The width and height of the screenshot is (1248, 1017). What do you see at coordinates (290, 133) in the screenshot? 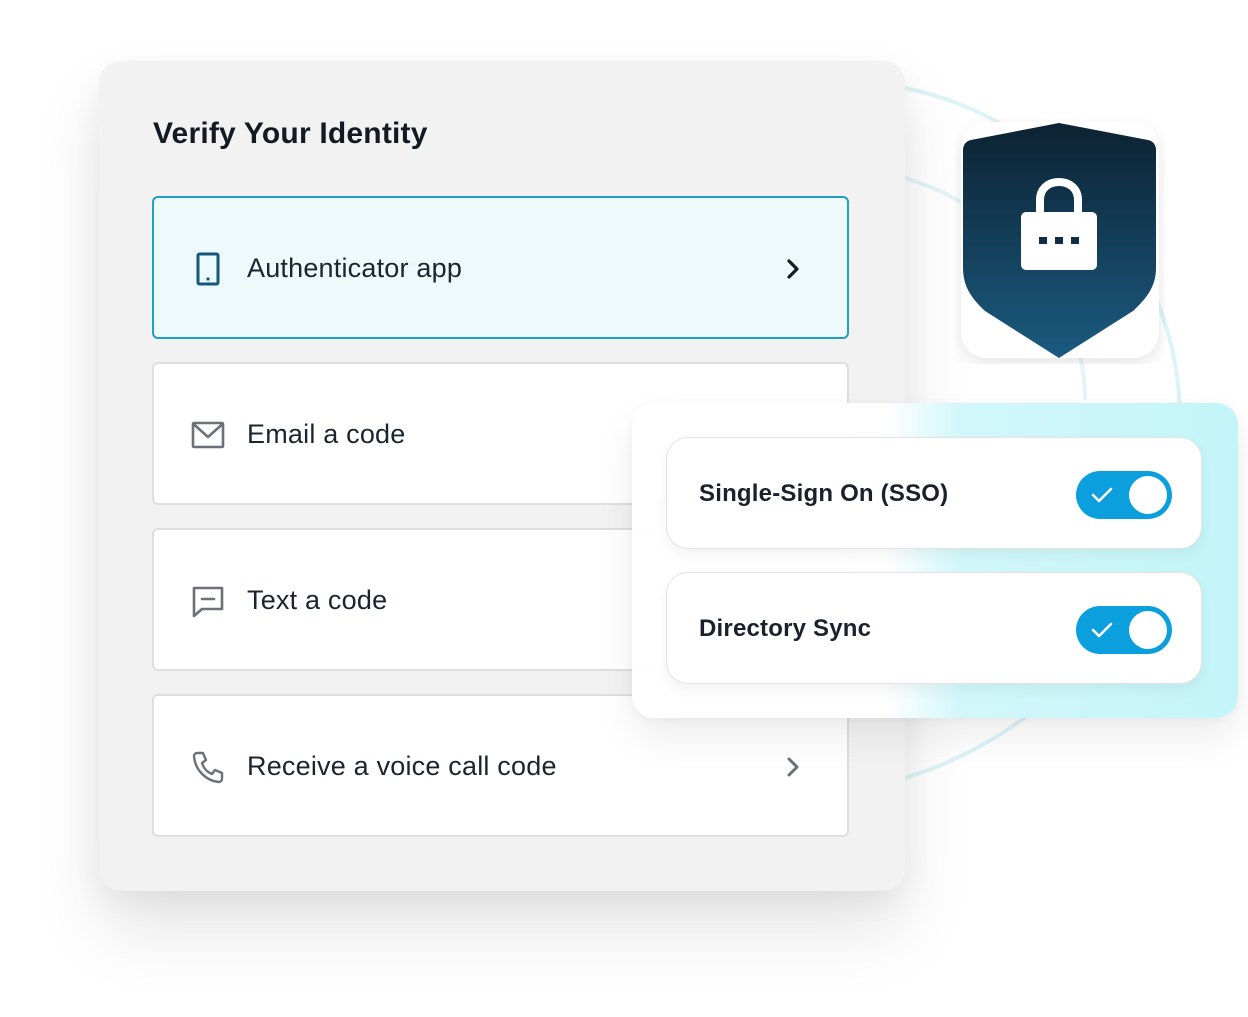
I see `page-title: Verify Your Identity` at bounding box center [290, 133].